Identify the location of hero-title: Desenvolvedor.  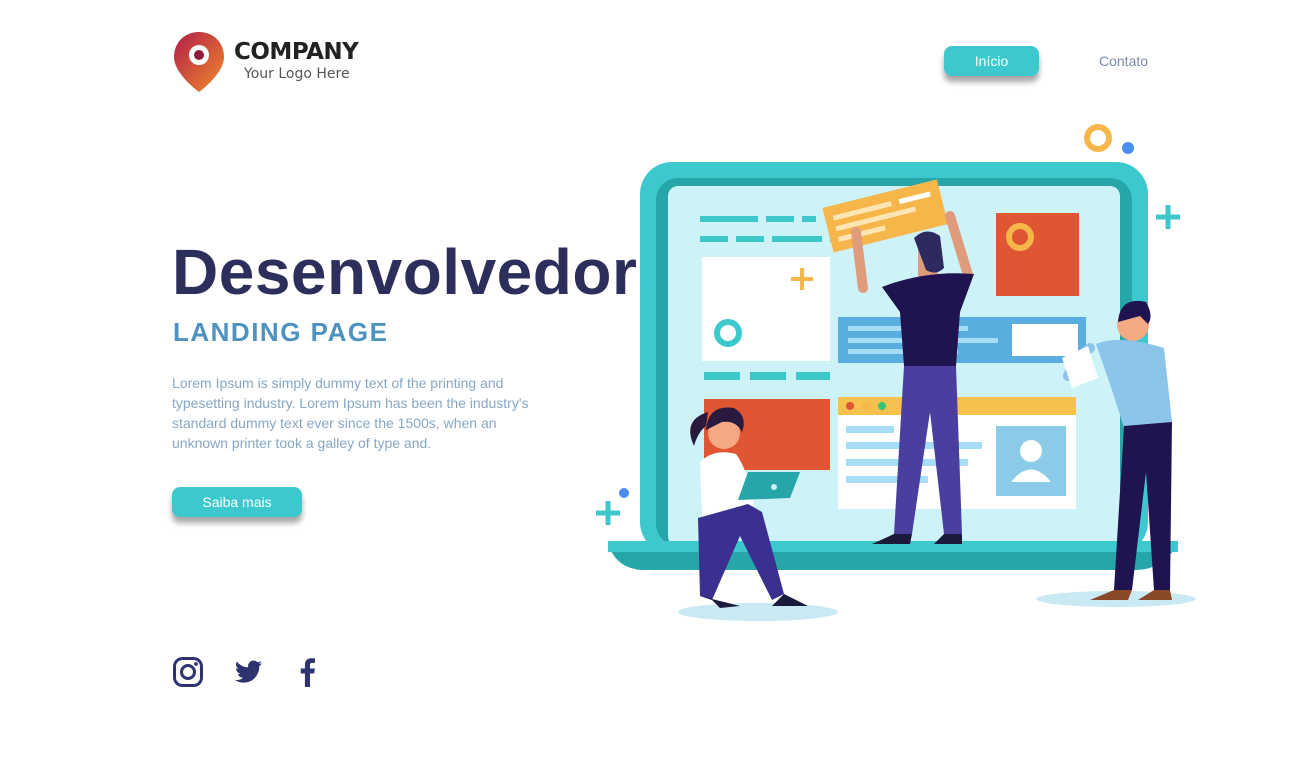
(405, 272).